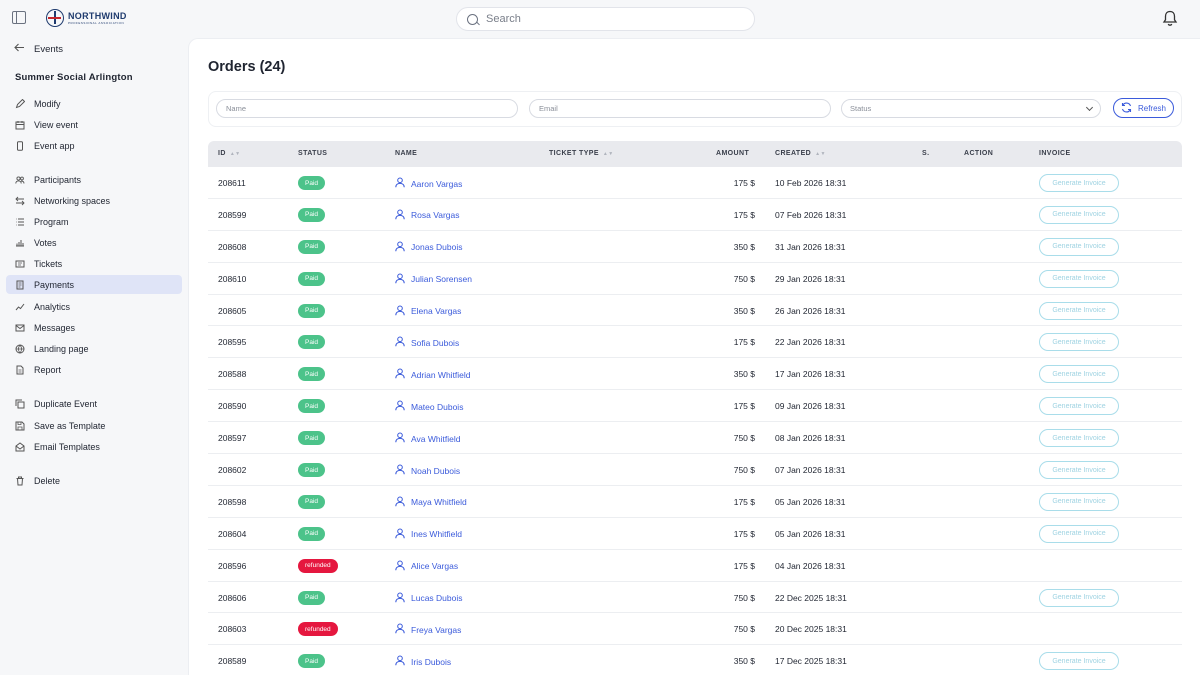 The image size is (1200, 675). What do you see at coordinates (94, 179) in the screenshot?
I see `sidebar-item-participants: Participants` at bounding box center [94, 179].